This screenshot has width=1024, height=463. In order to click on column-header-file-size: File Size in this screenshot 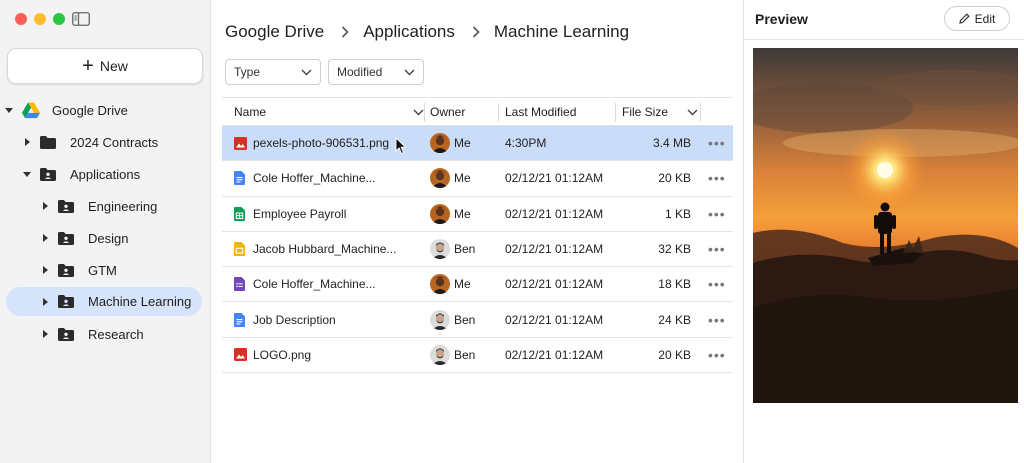, I will do `click(660, 112)`.